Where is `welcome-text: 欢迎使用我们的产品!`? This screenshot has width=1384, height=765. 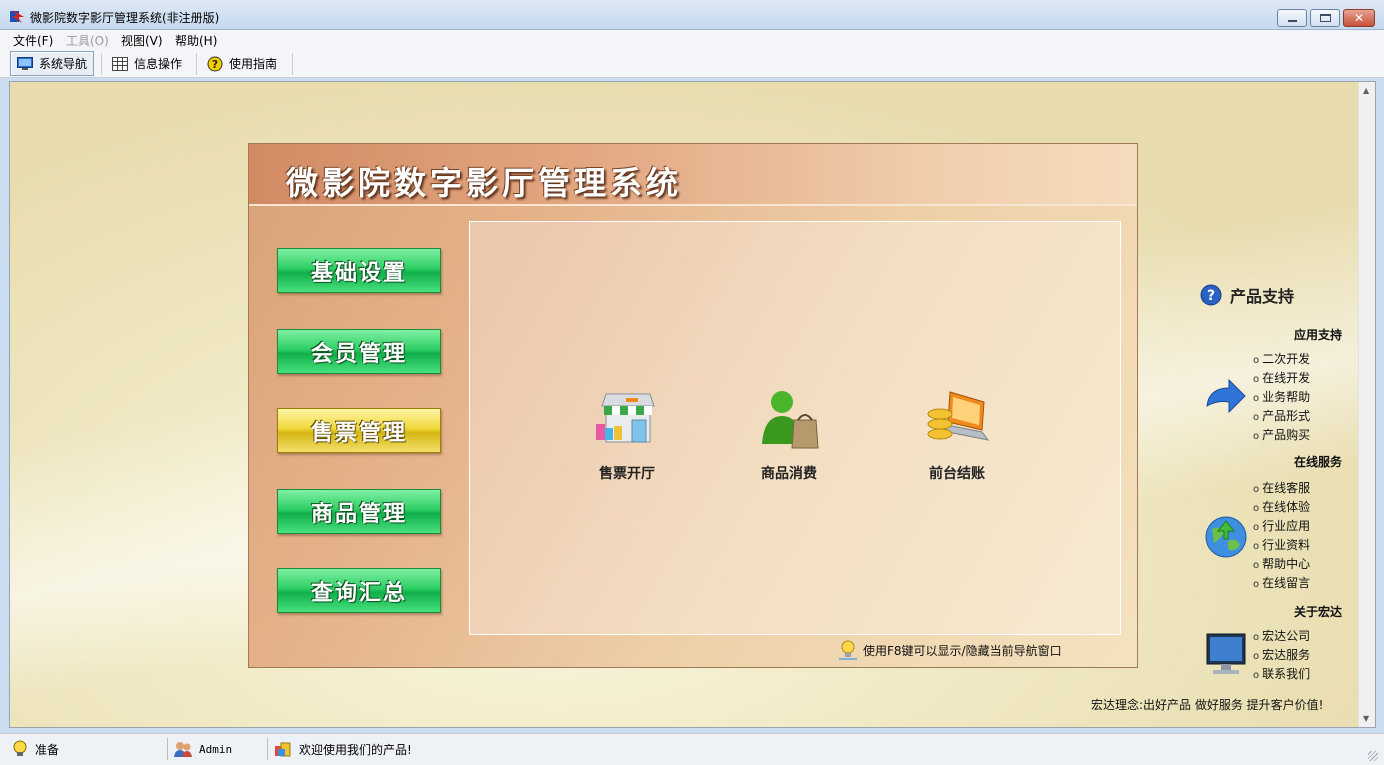
welcome-text: 欢迎使用我们的产品! is located at coordinates (355, 749).